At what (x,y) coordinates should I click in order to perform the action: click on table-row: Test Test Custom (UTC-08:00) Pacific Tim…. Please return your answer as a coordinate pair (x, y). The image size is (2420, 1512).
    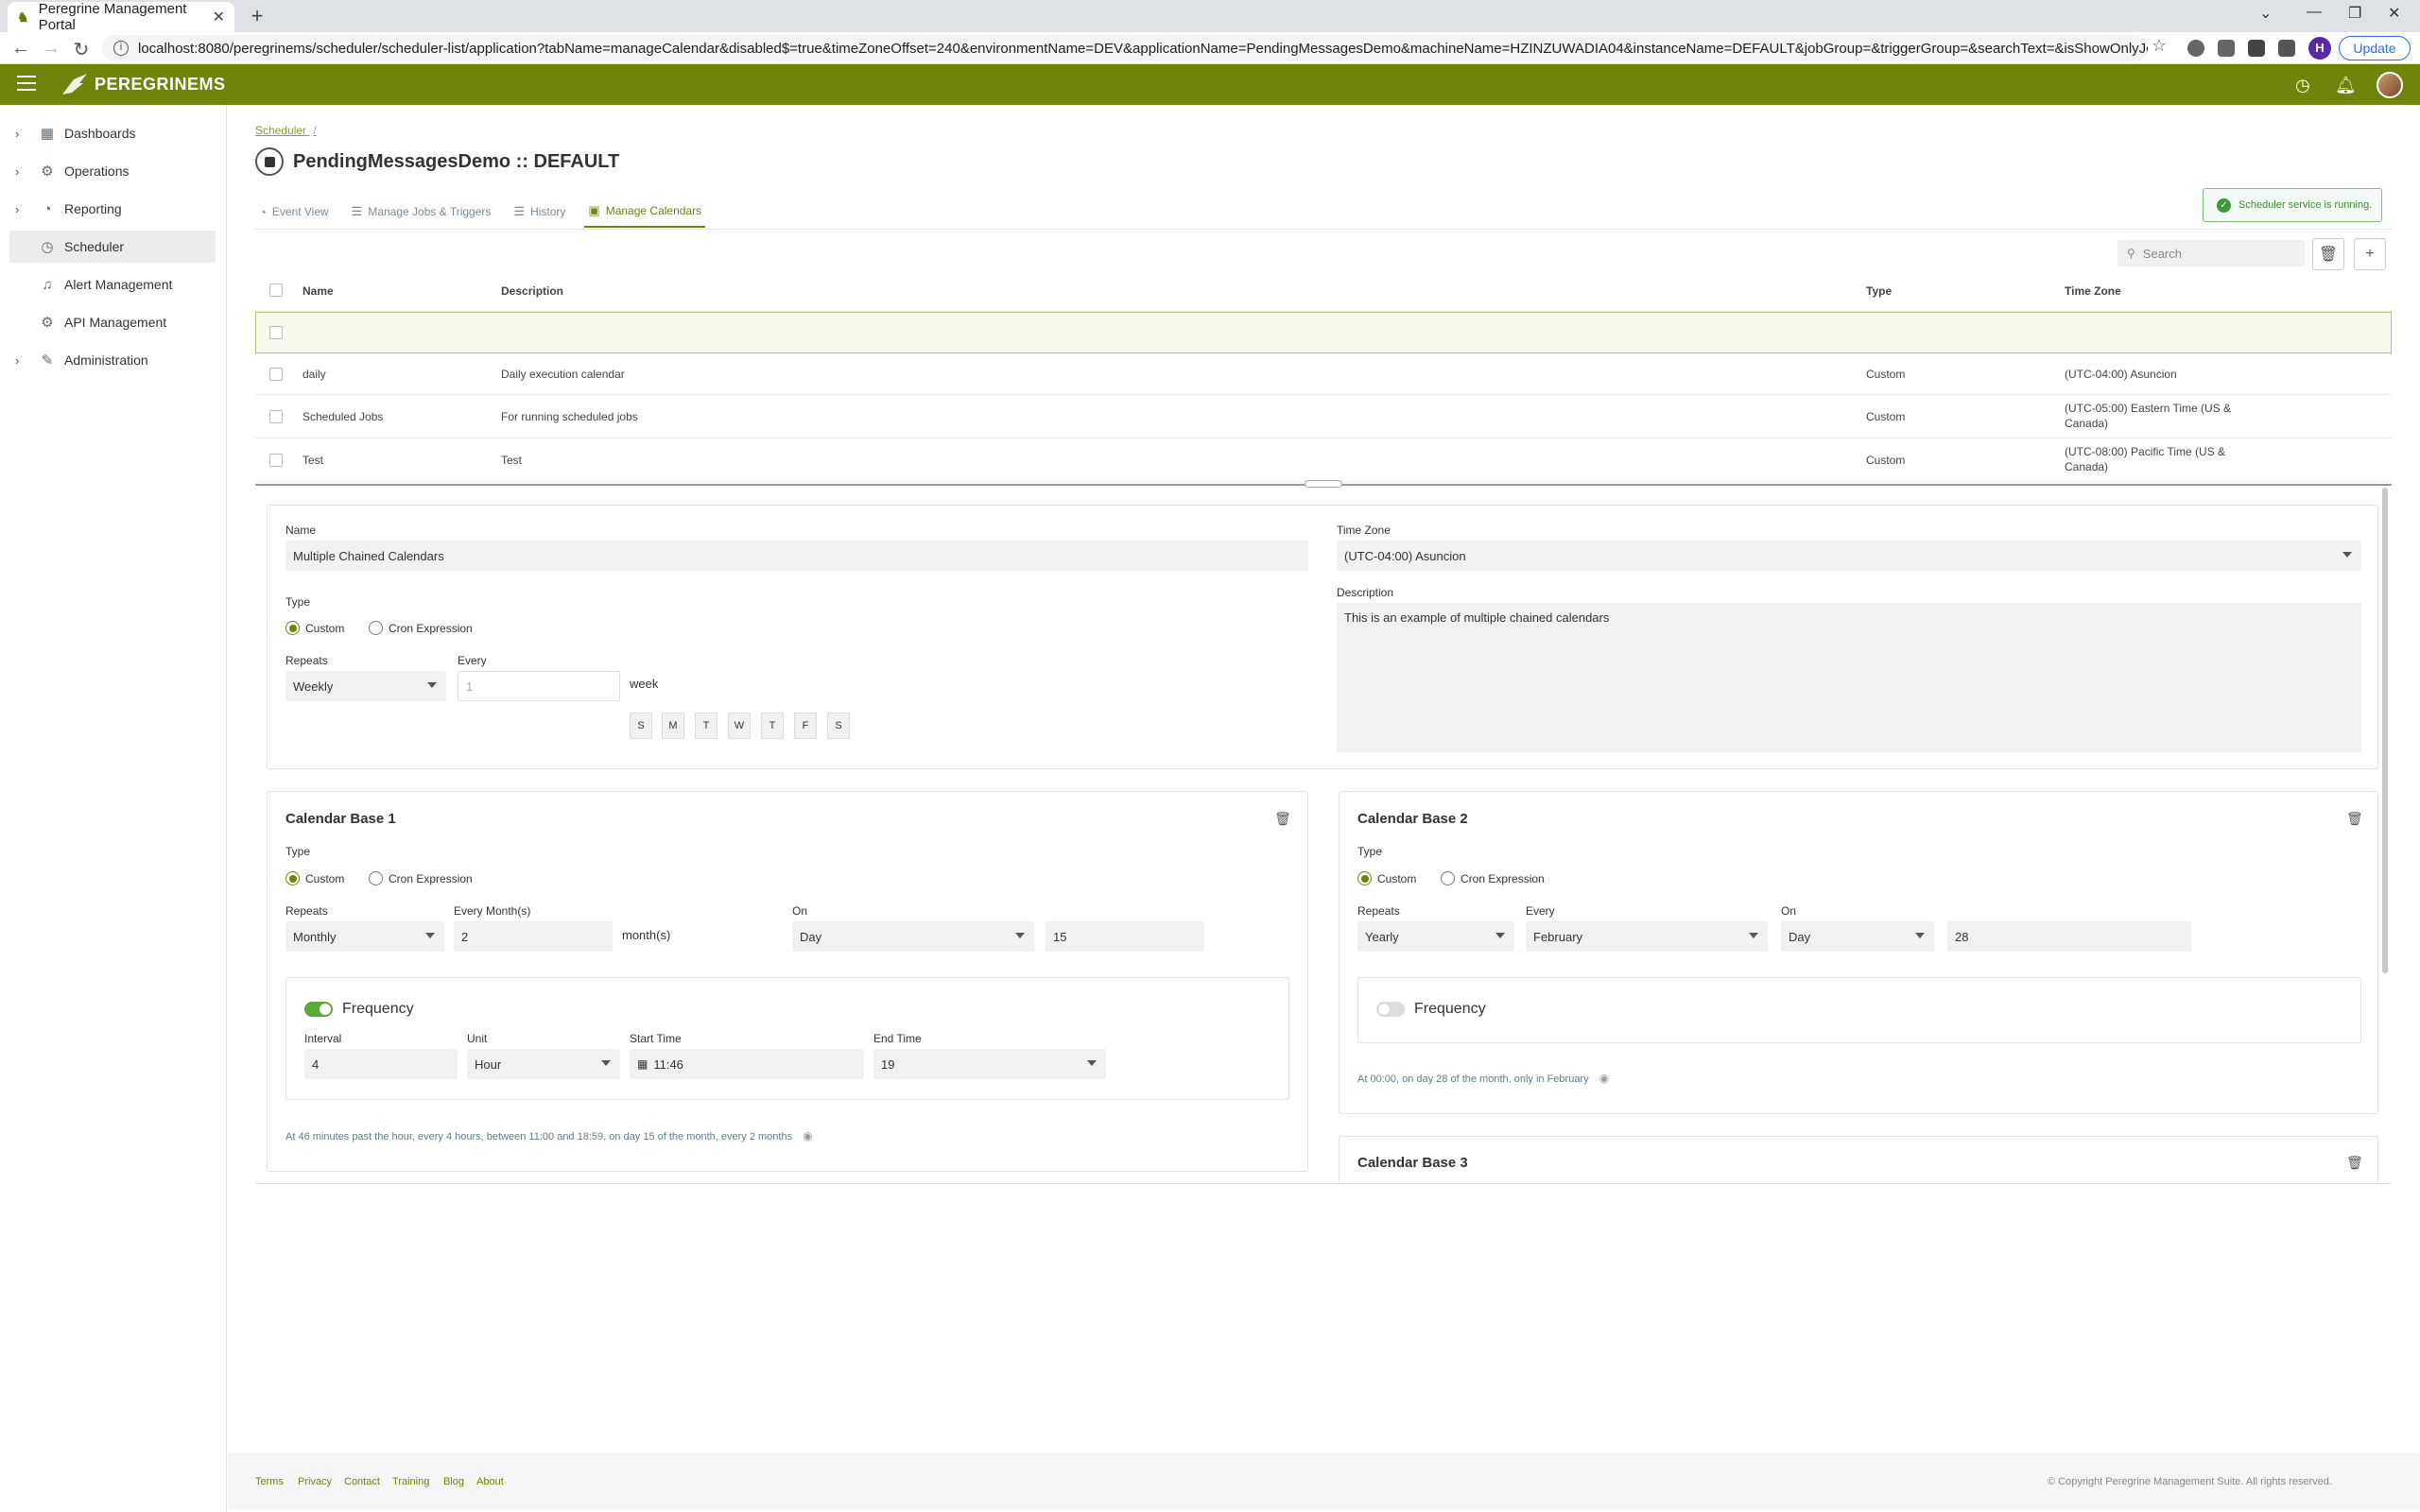
    Looking at the image, I should click on (1324, 460).